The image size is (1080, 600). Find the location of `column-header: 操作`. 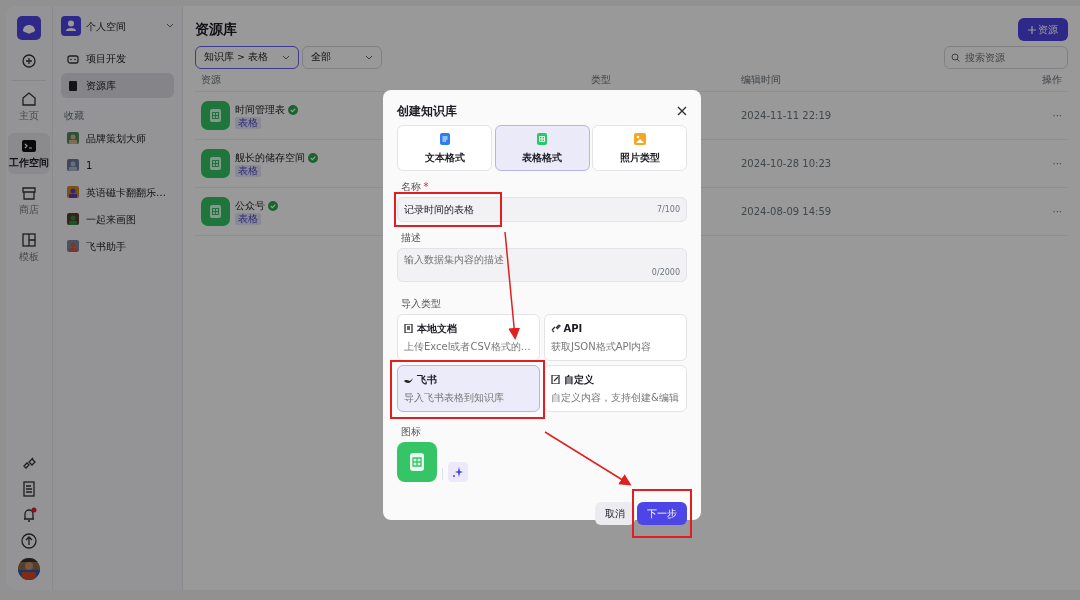

column-header: 操作 is located at coordinates (1052, 79).